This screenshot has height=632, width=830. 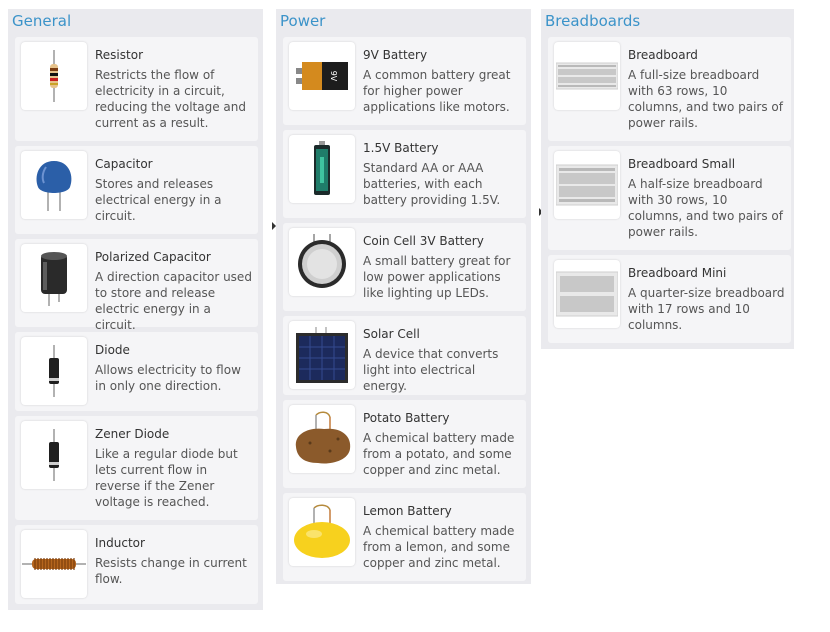 What do you see at coordinates (132, 434) in the screenshot?
I see `card-title: Zener Diode` at bounding box center [132, 434].